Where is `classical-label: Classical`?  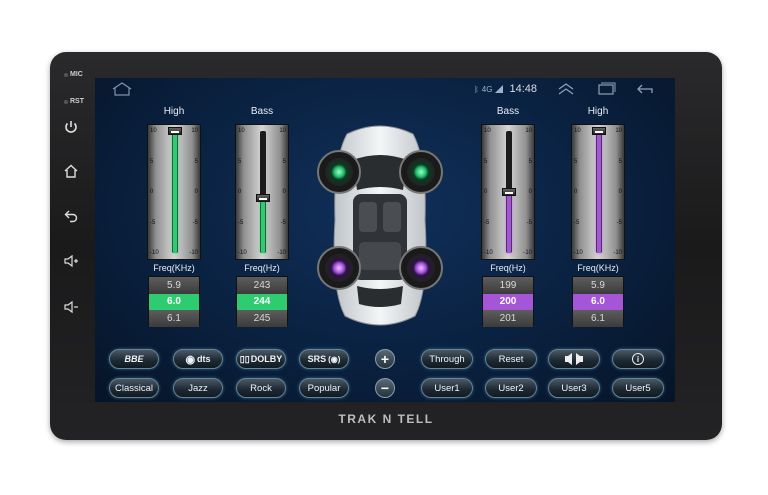
classical-label: Classical is located at coordinates (133, 388).